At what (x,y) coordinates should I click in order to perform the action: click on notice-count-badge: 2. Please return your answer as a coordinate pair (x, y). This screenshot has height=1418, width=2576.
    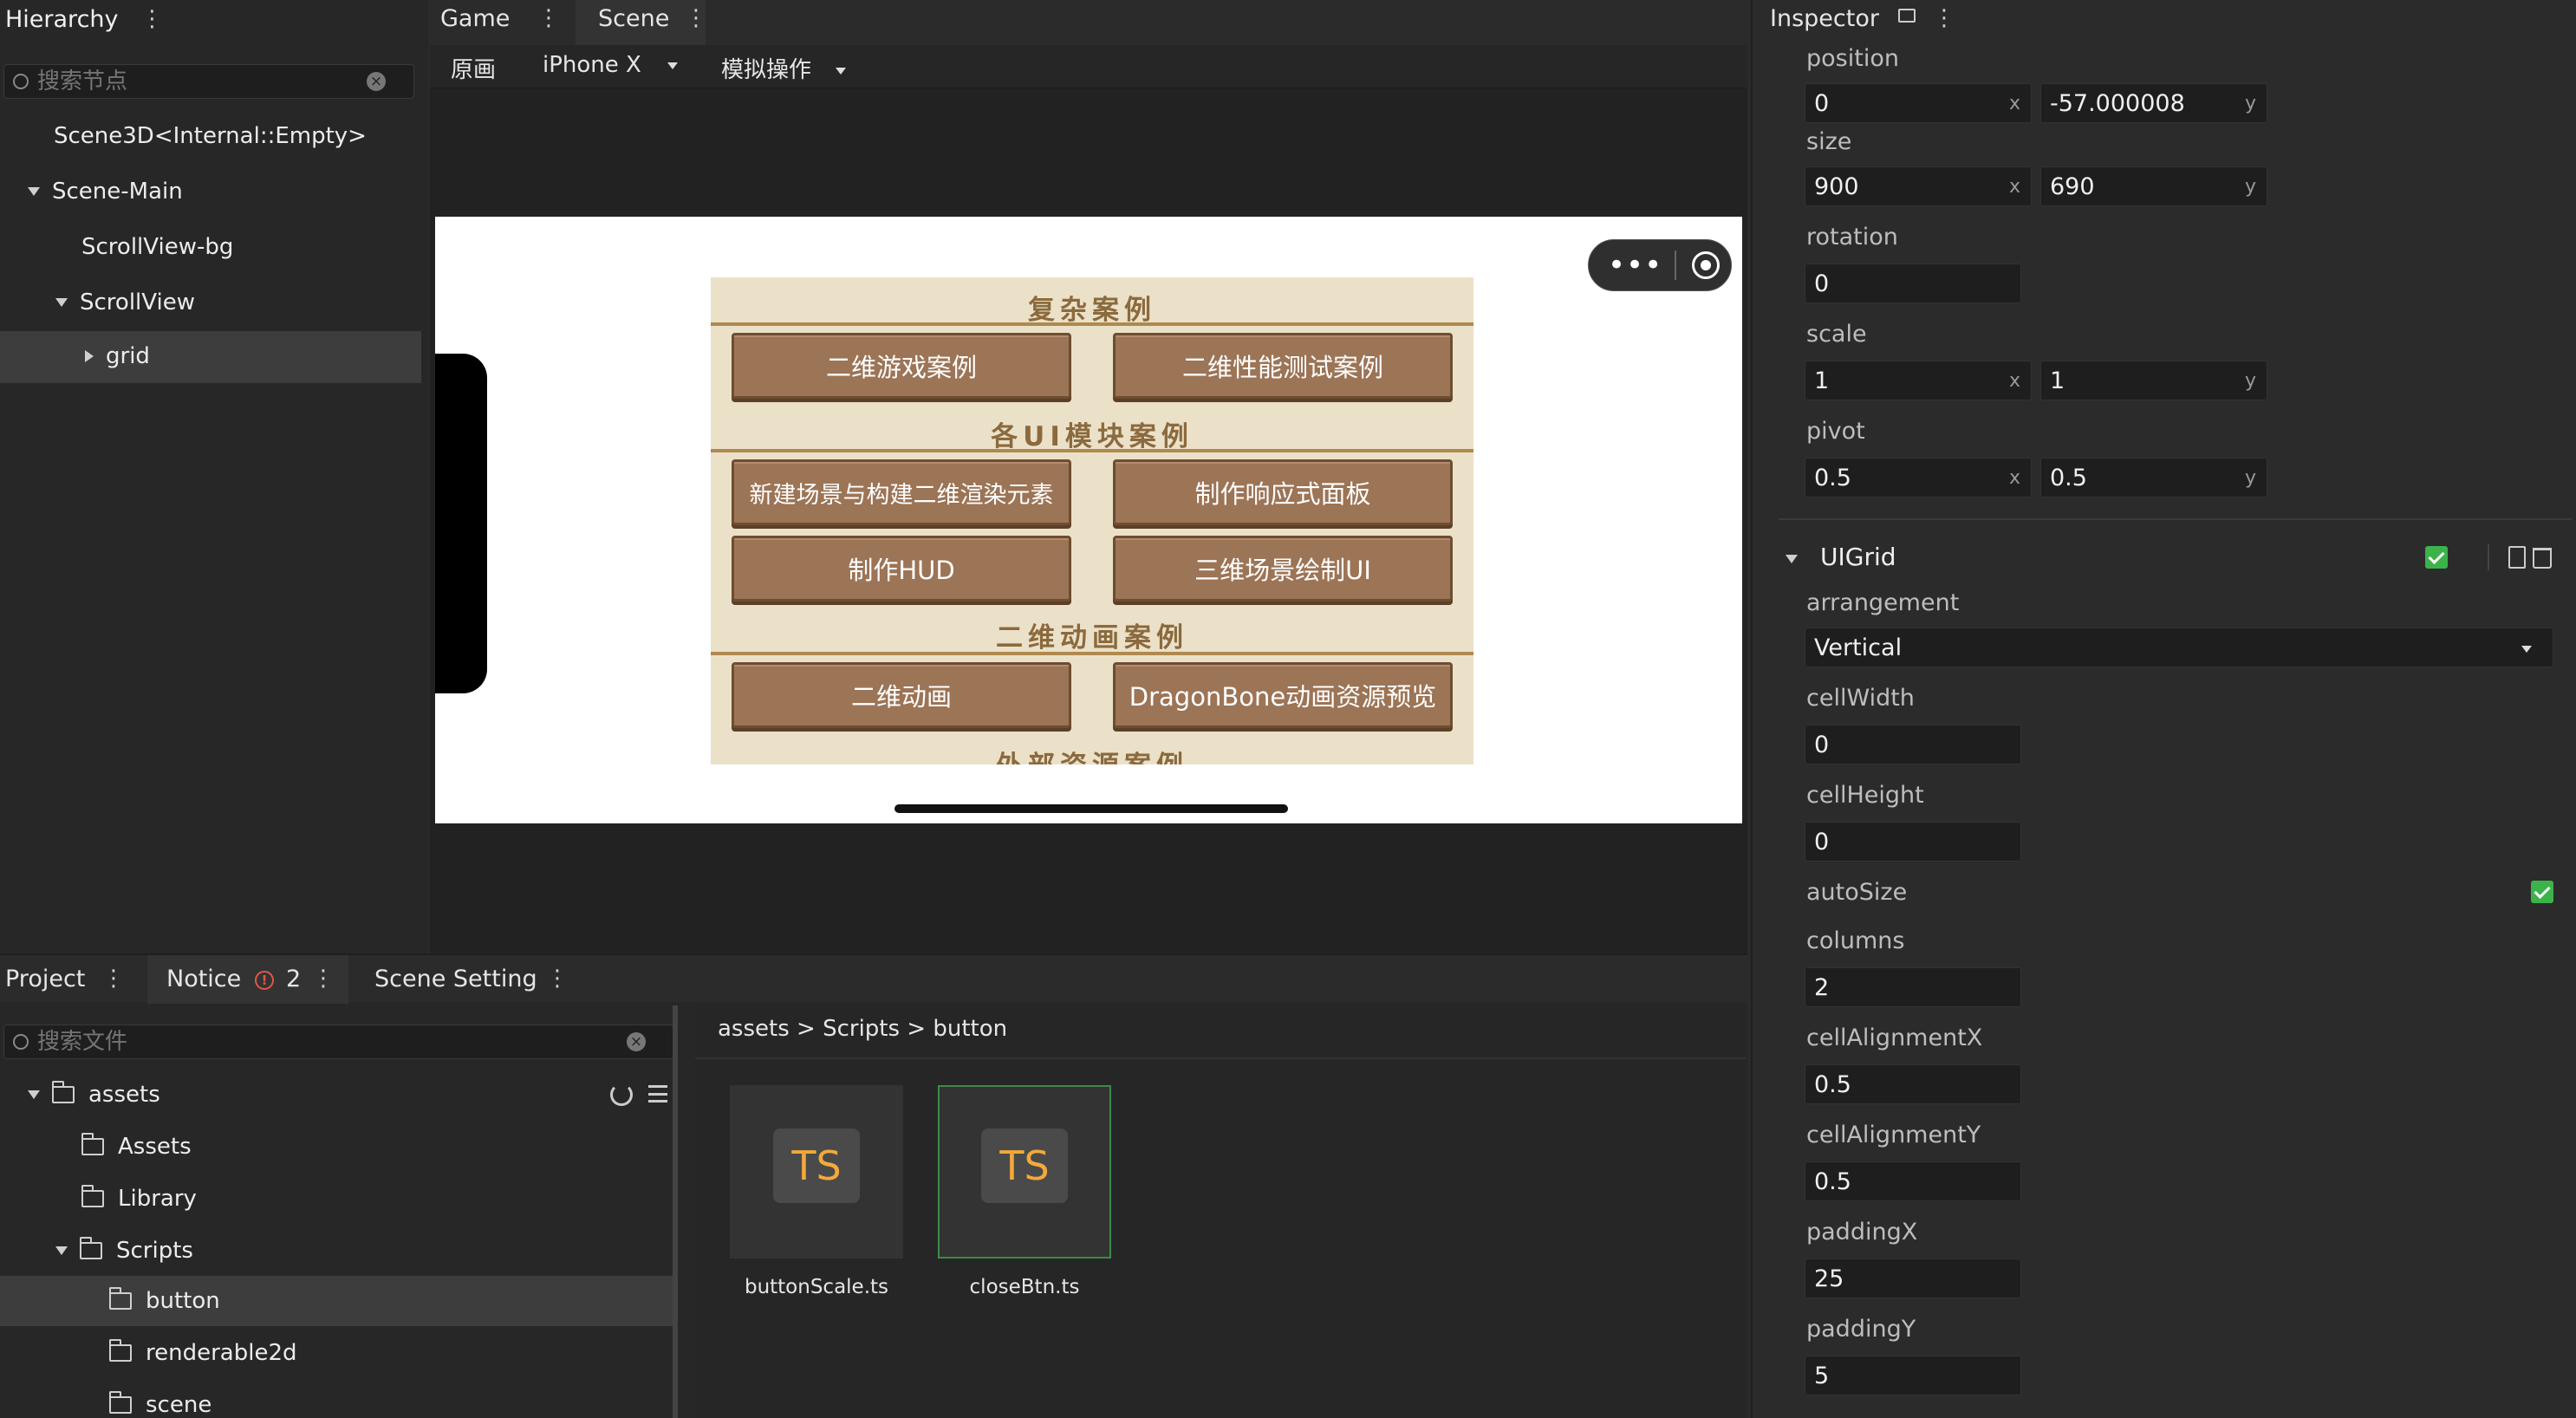
    Looking at the image, I should click on (294, 979).